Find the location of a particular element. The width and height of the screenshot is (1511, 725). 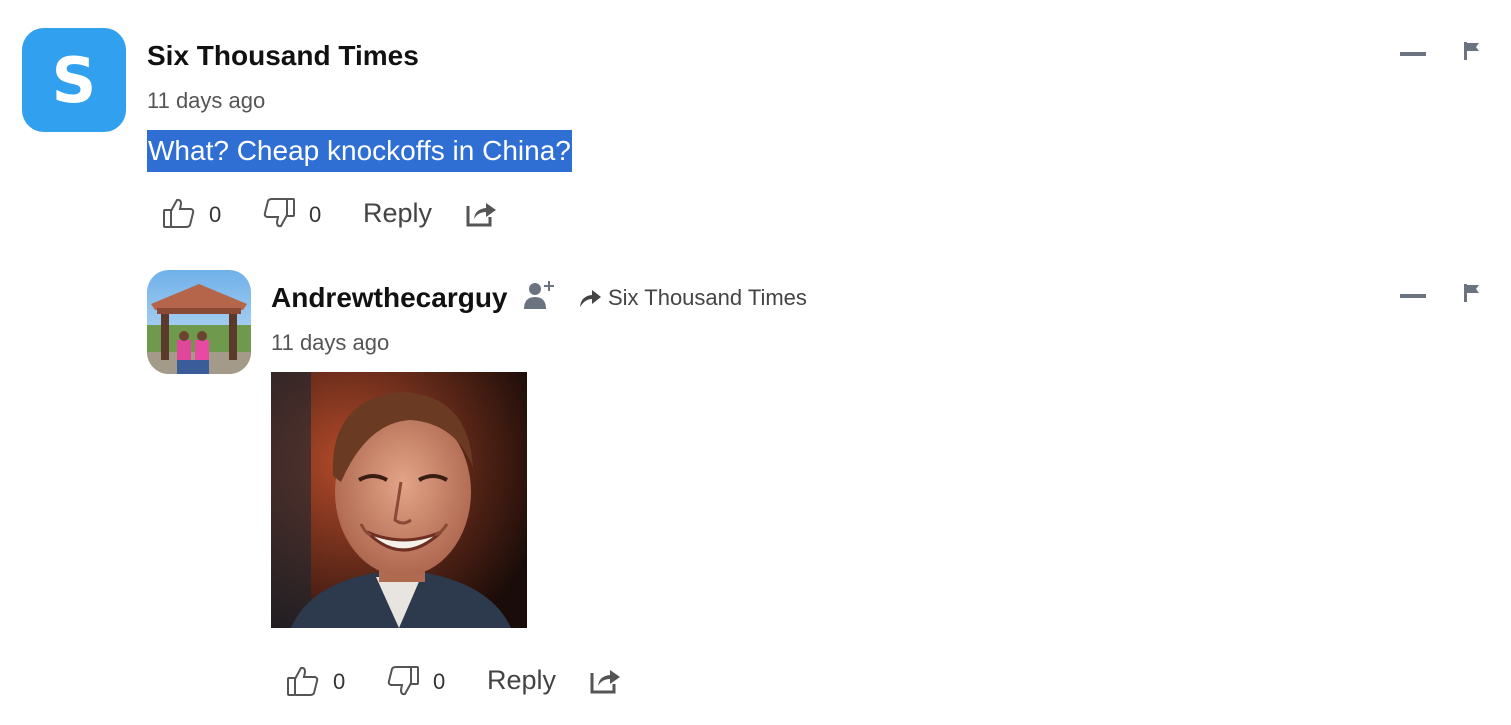

comment-author: Andrewthecarguy is located at coordinates (389, 298).